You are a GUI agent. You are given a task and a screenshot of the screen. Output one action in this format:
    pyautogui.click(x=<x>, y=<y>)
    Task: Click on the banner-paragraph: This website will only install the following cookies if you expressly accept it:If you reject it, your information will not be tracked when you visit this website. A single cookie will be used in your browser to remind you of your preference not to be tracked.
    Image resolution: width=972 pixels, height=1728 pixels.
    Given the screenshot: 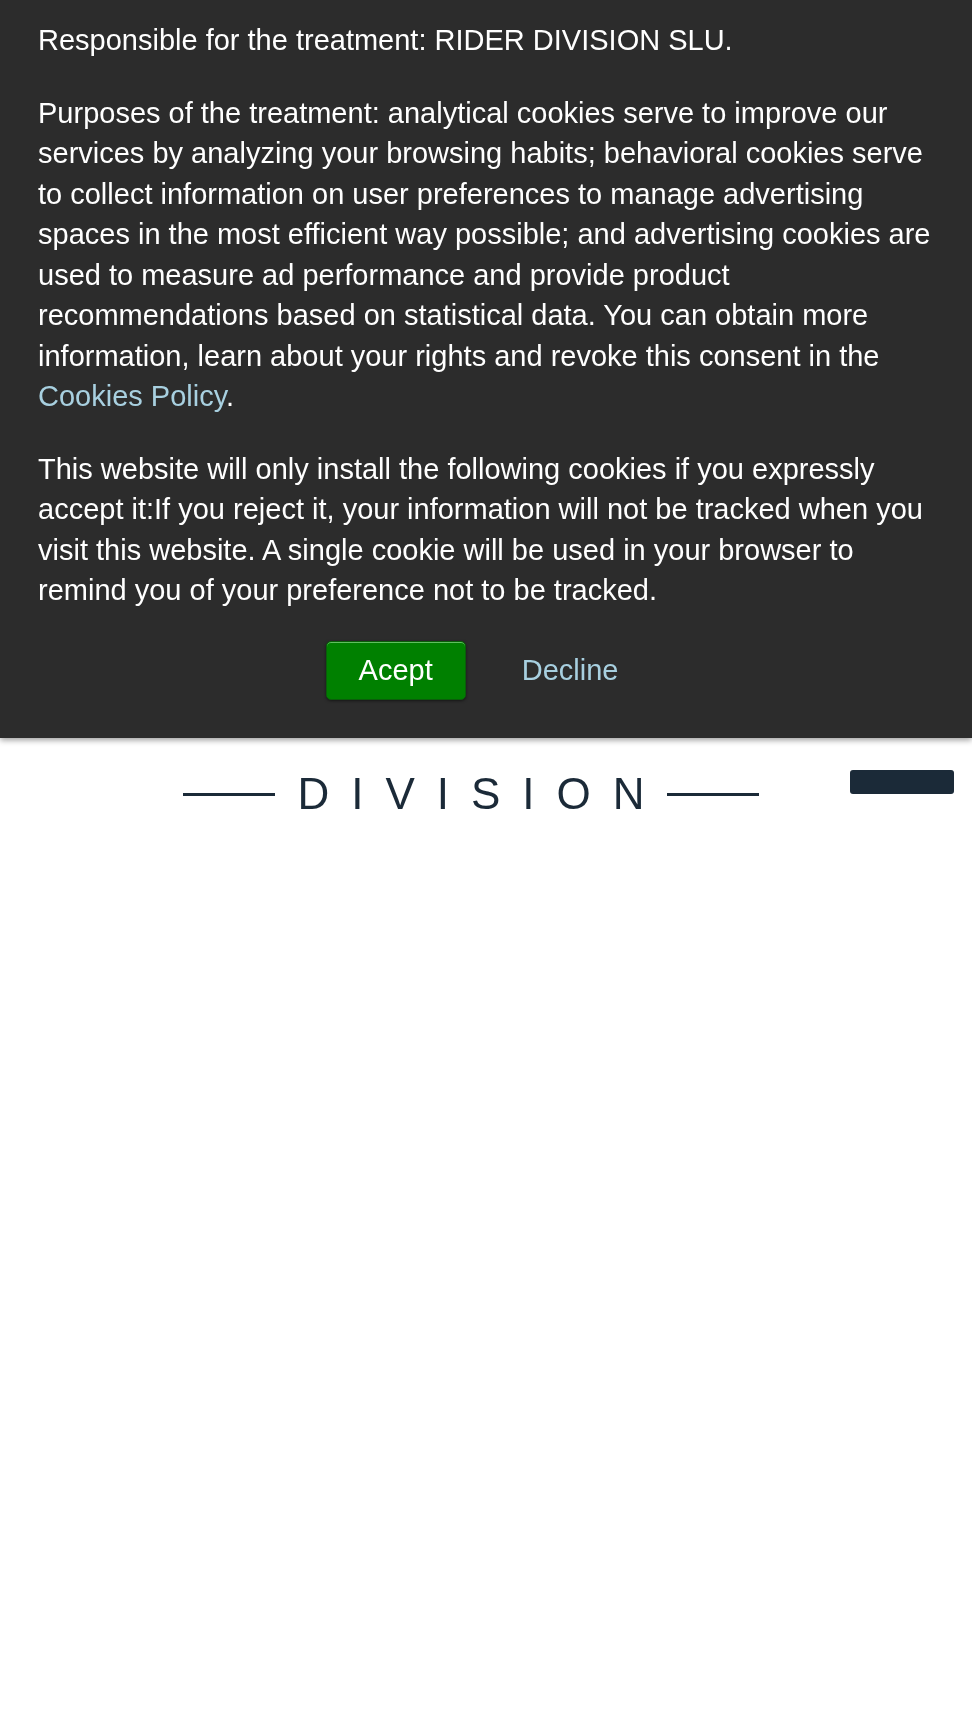 What is the action you would take?
    pyautogui.click(x=481, y=529)
    